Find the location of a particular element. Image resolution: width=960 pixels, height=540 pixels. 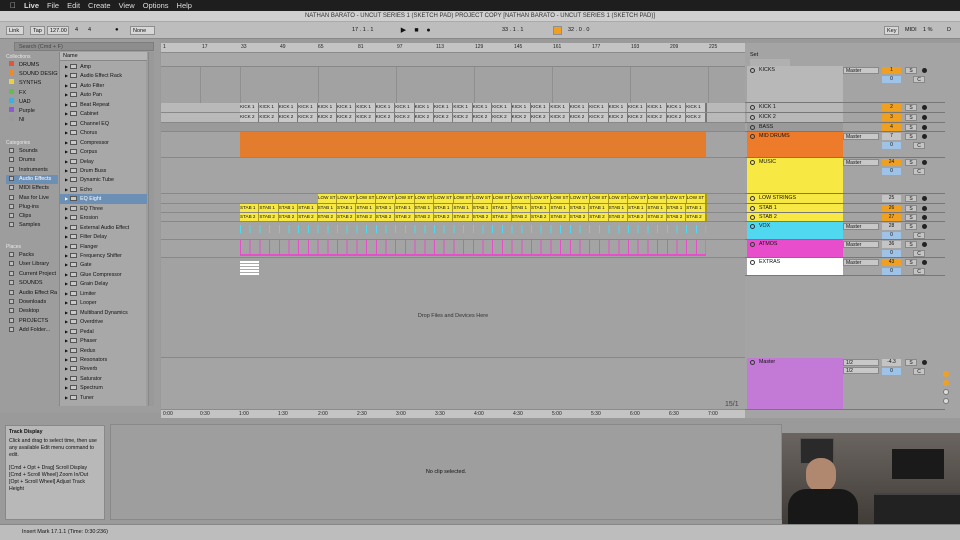

output-routing-select: Master is located at coordinates (861, 226).